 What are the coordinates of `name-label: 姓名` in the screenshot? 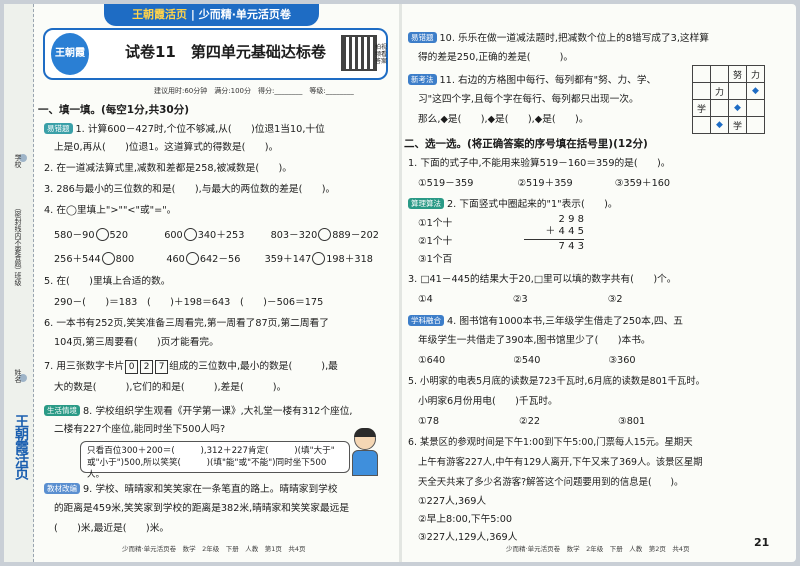 It's located at (18, 376).